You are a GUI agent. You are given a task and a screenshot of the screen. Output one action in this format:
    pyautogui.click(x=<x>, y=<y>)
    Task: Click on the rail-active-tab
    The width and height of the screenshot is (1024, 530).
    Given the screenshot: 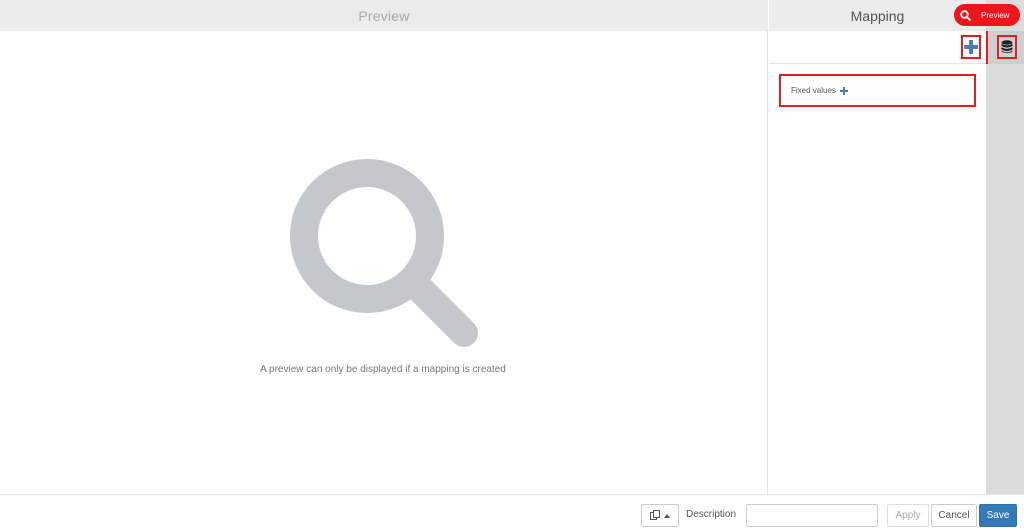 What is the action you would take?
    pyautogui.click(x=1005, y=47)
    